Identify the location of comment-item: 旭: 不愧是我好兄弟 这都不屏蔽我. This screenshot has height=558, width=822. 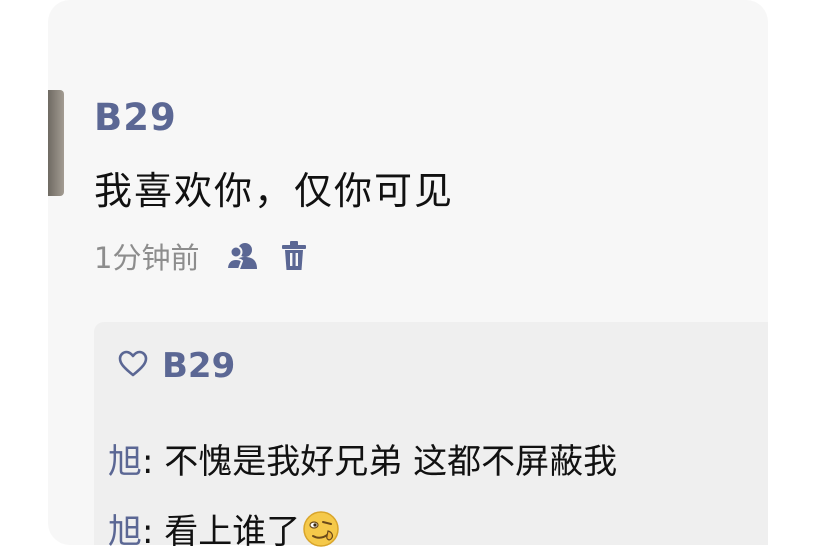
(362, 458).